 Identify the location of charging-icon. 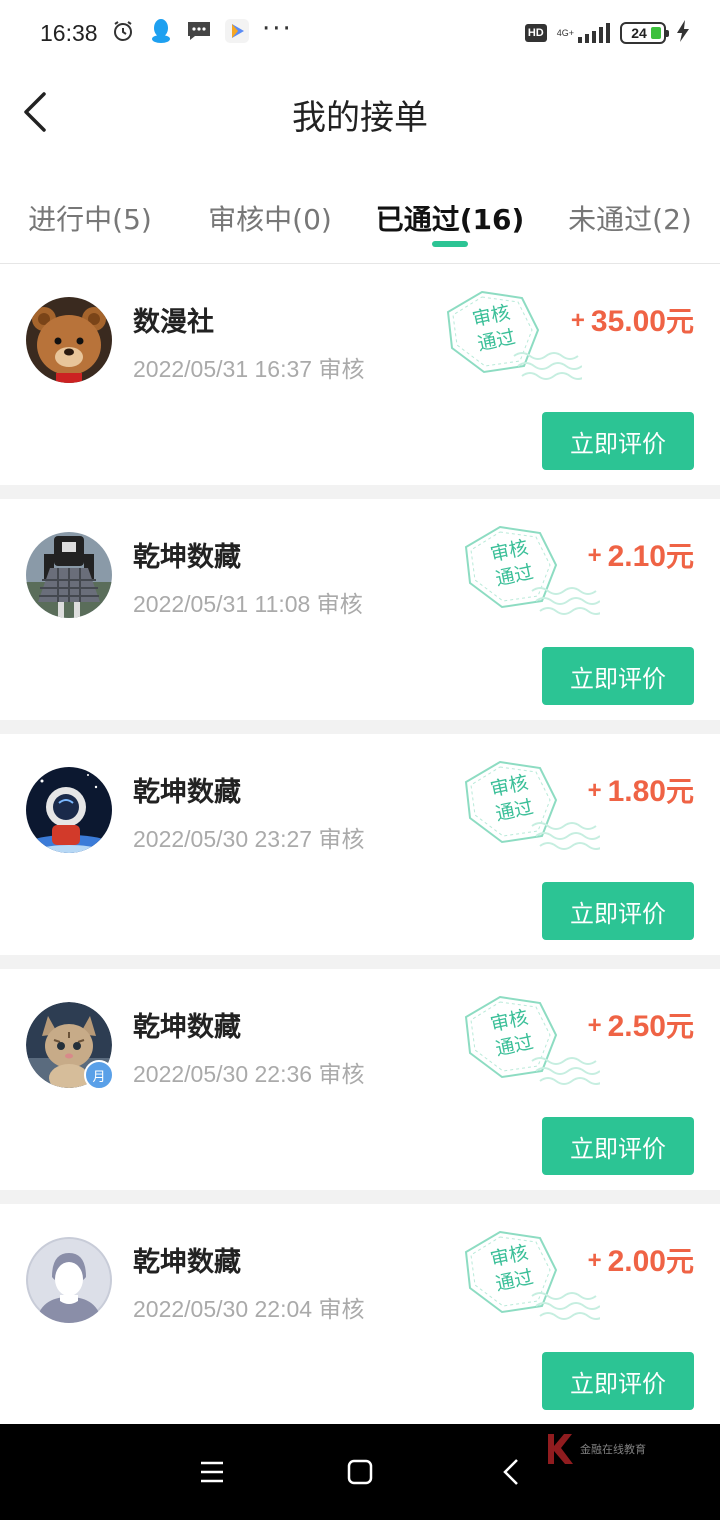
(683, 33).